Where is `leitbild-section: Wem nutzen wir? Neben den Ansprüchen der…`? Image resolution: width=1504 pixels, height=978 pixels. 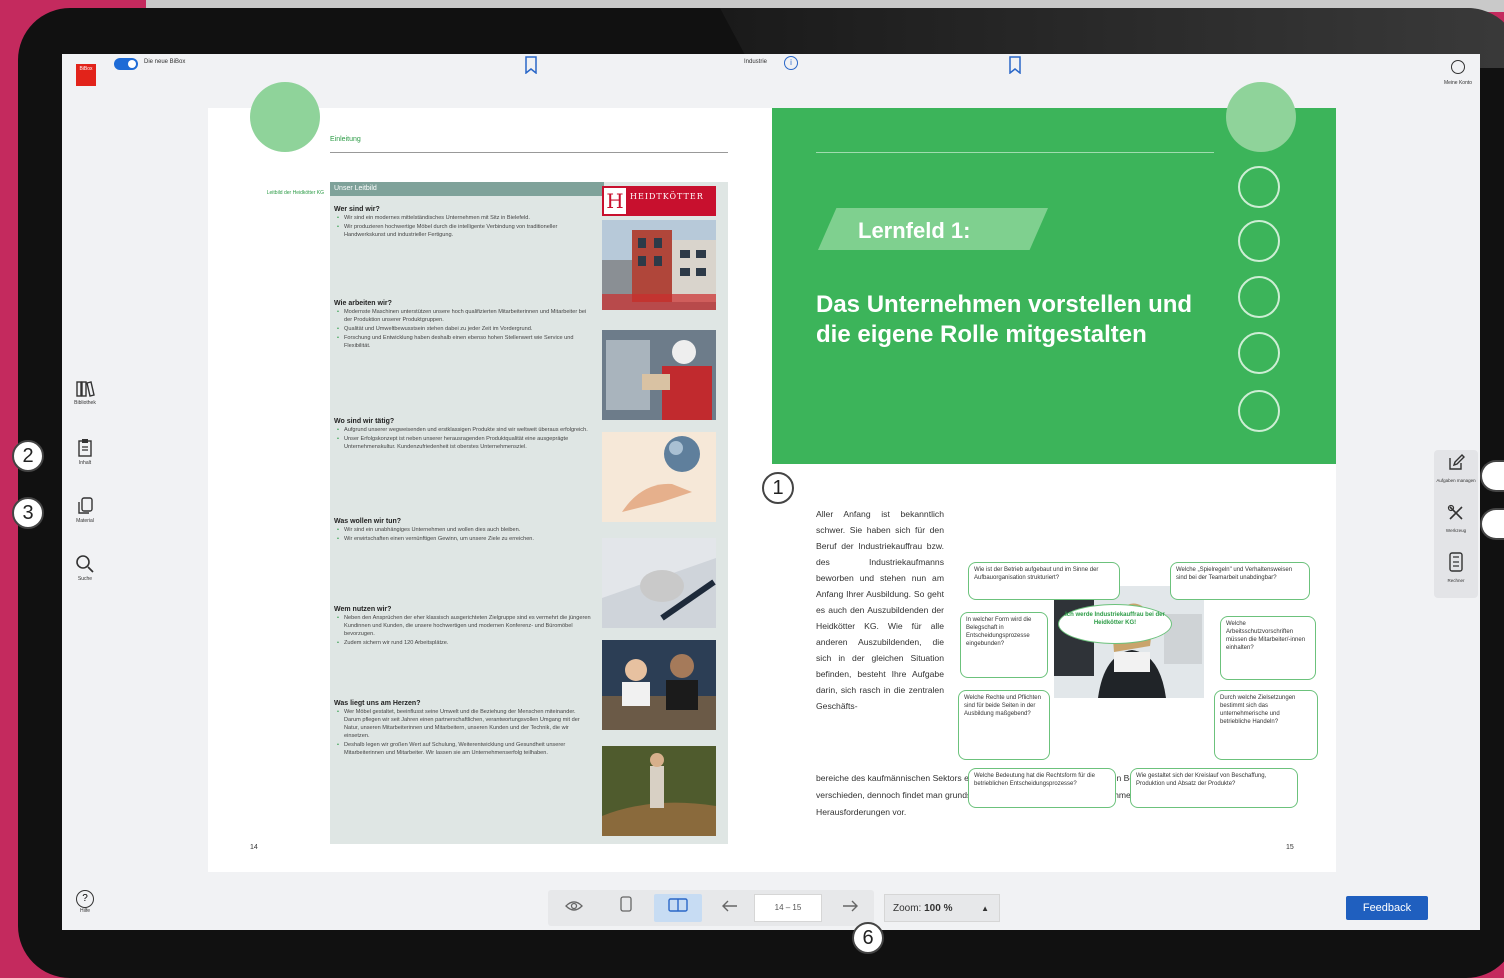 leitbild-section: Wem nutzen wir? Neben den Ansprüchen der… is located at coordinates (463, 626).